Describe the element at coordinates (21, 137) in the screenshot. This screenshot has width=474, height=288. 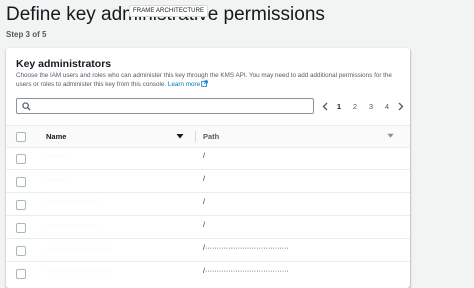
I see `select-all-checkbox` at that location.